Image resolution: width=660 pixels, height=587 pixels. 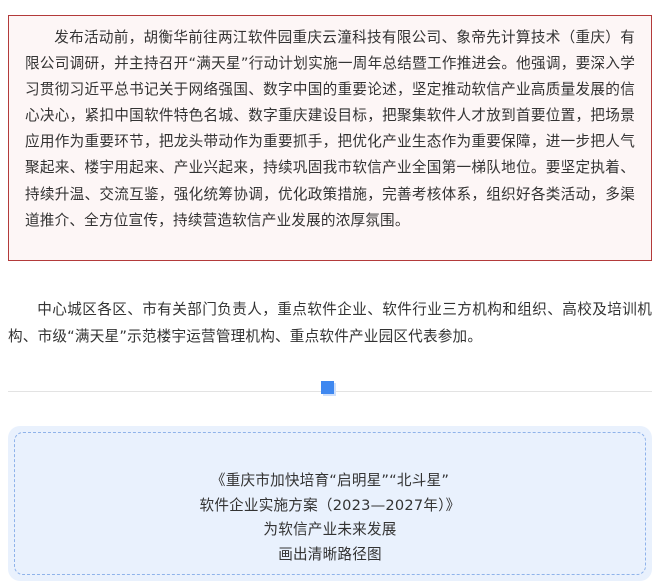 I want to click on plan-title-line-1: 《重庆市加快培育“启明星”“北斗星”, so click(x=330, y=480).